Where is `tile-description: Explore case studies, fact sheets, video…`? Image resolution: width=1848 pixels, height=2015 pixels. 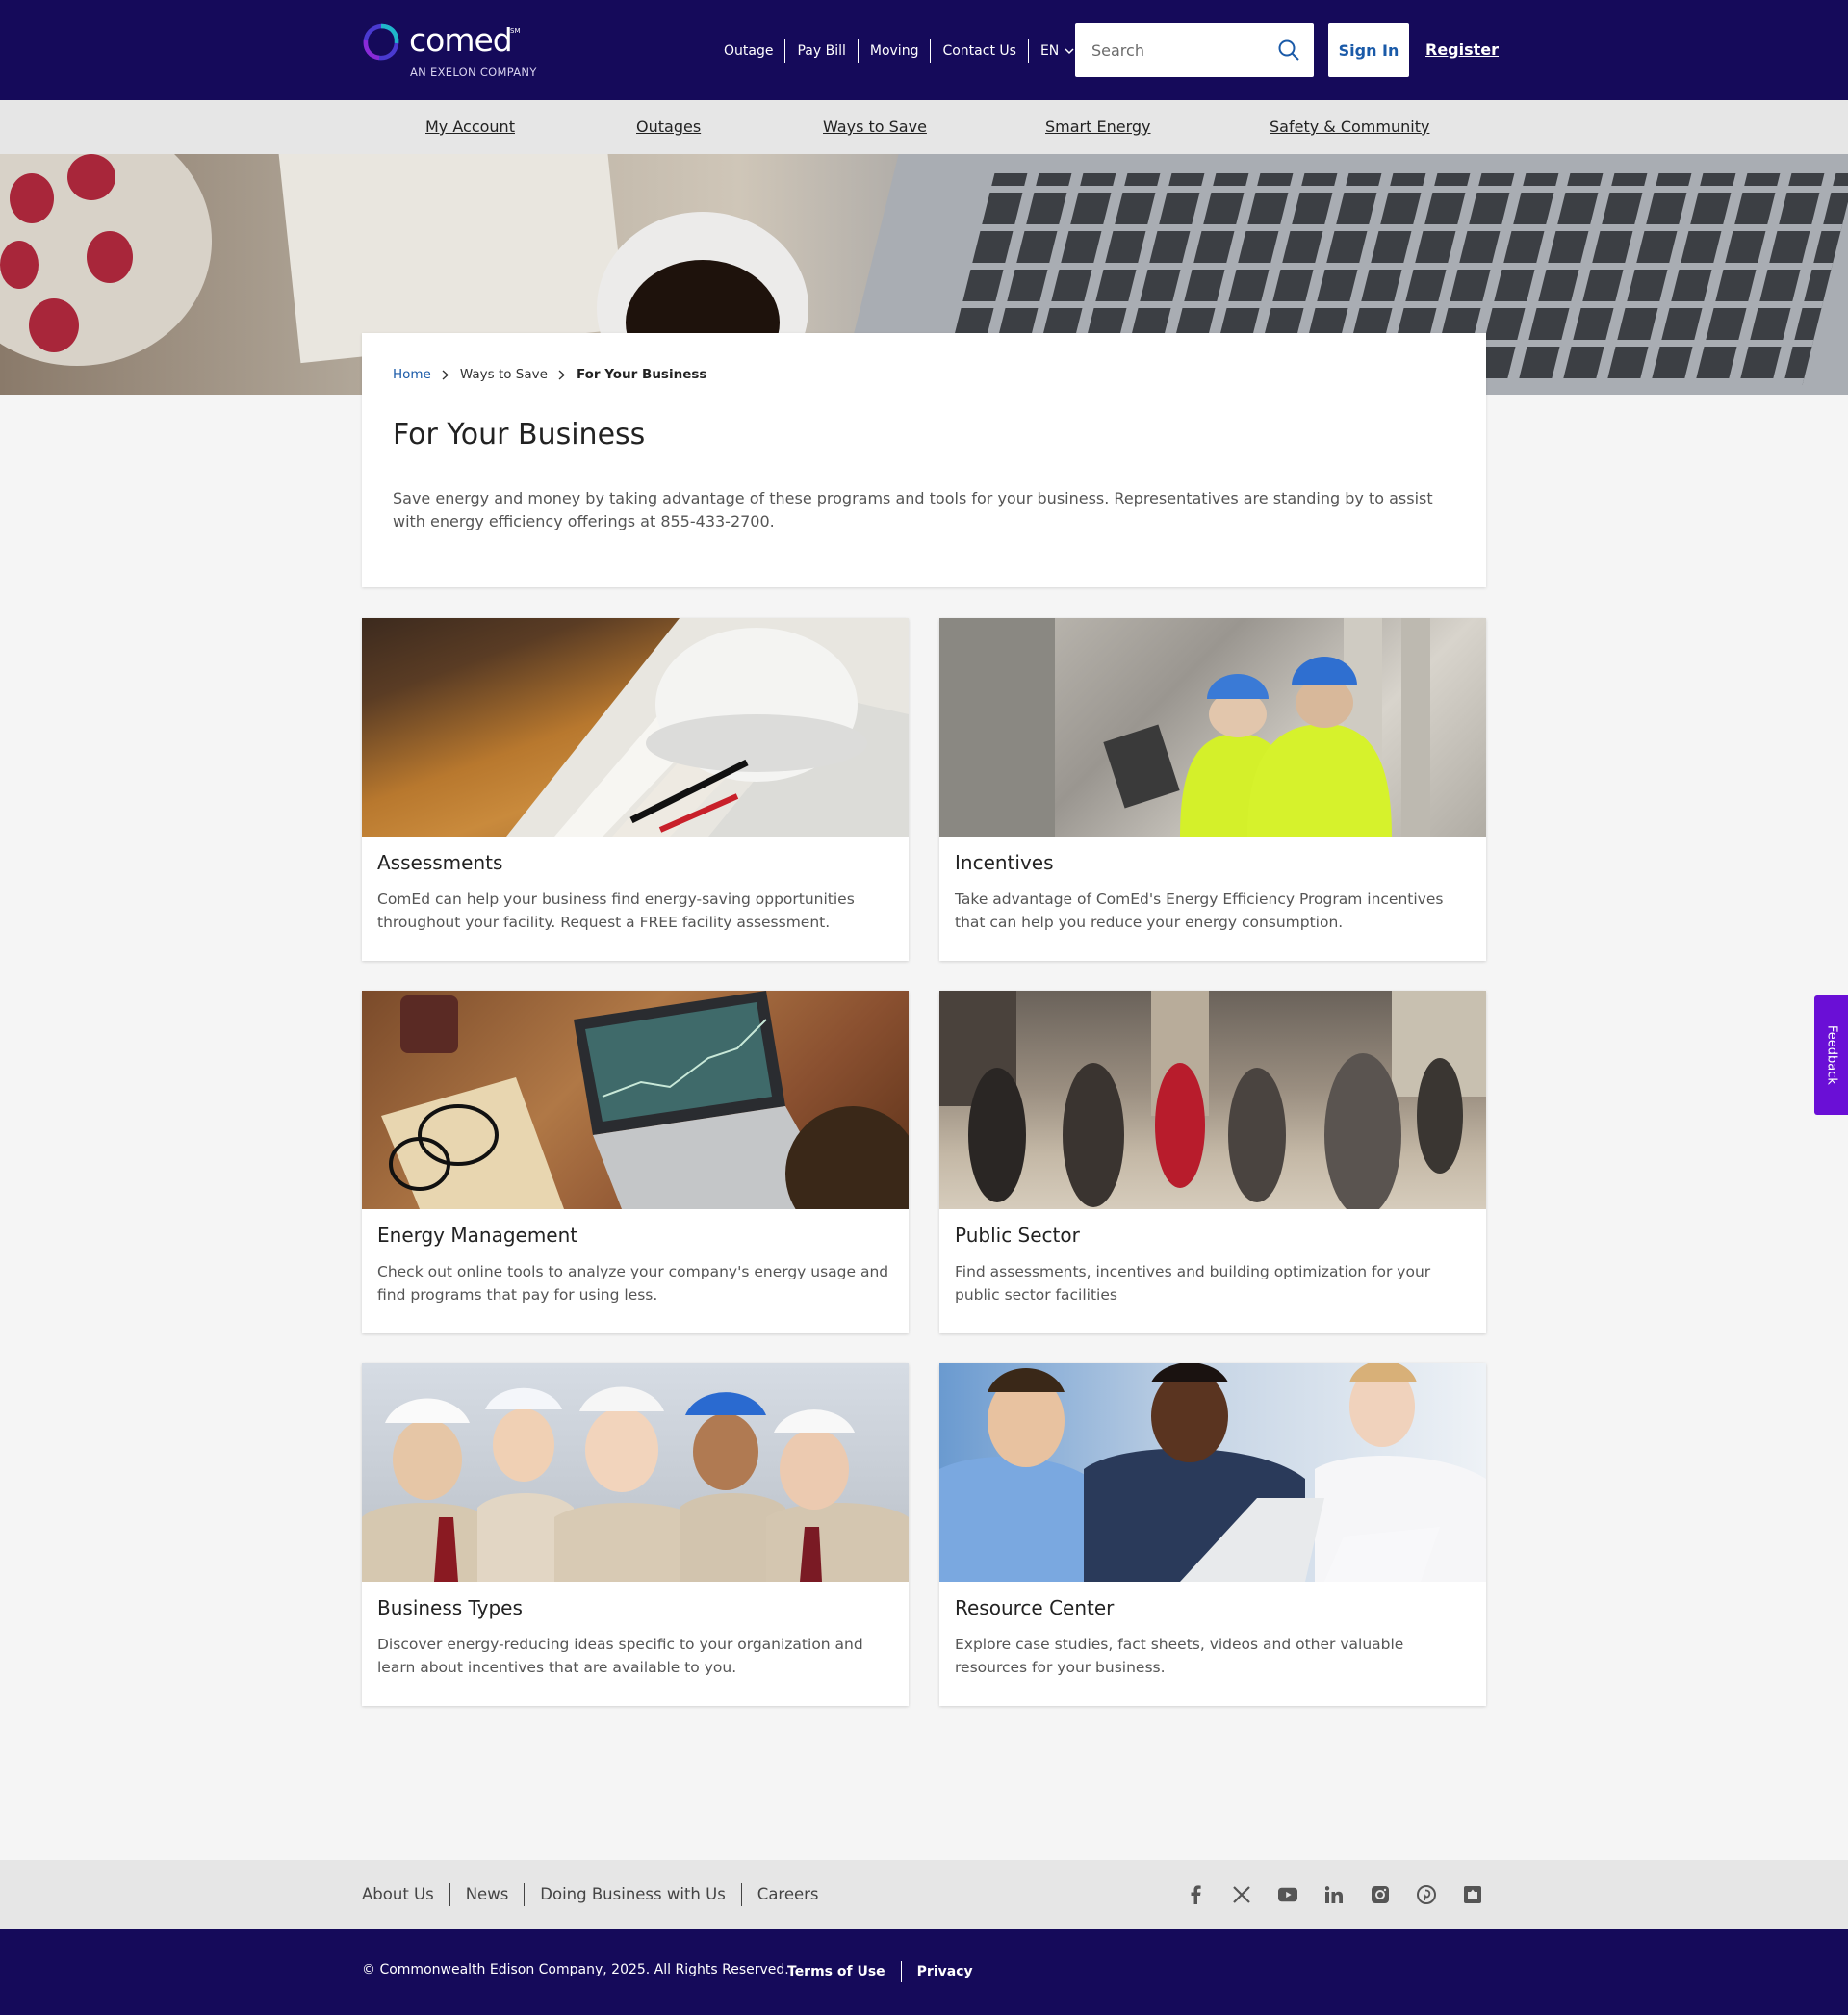 tile-description: Explore case studies, fact sheets, video… is located at coordinates (1179, 1656).